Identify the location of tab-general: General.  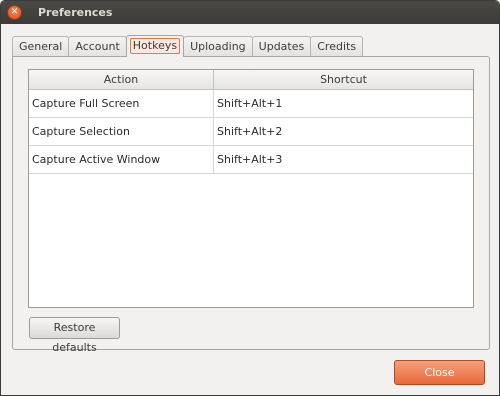
(41, 46).